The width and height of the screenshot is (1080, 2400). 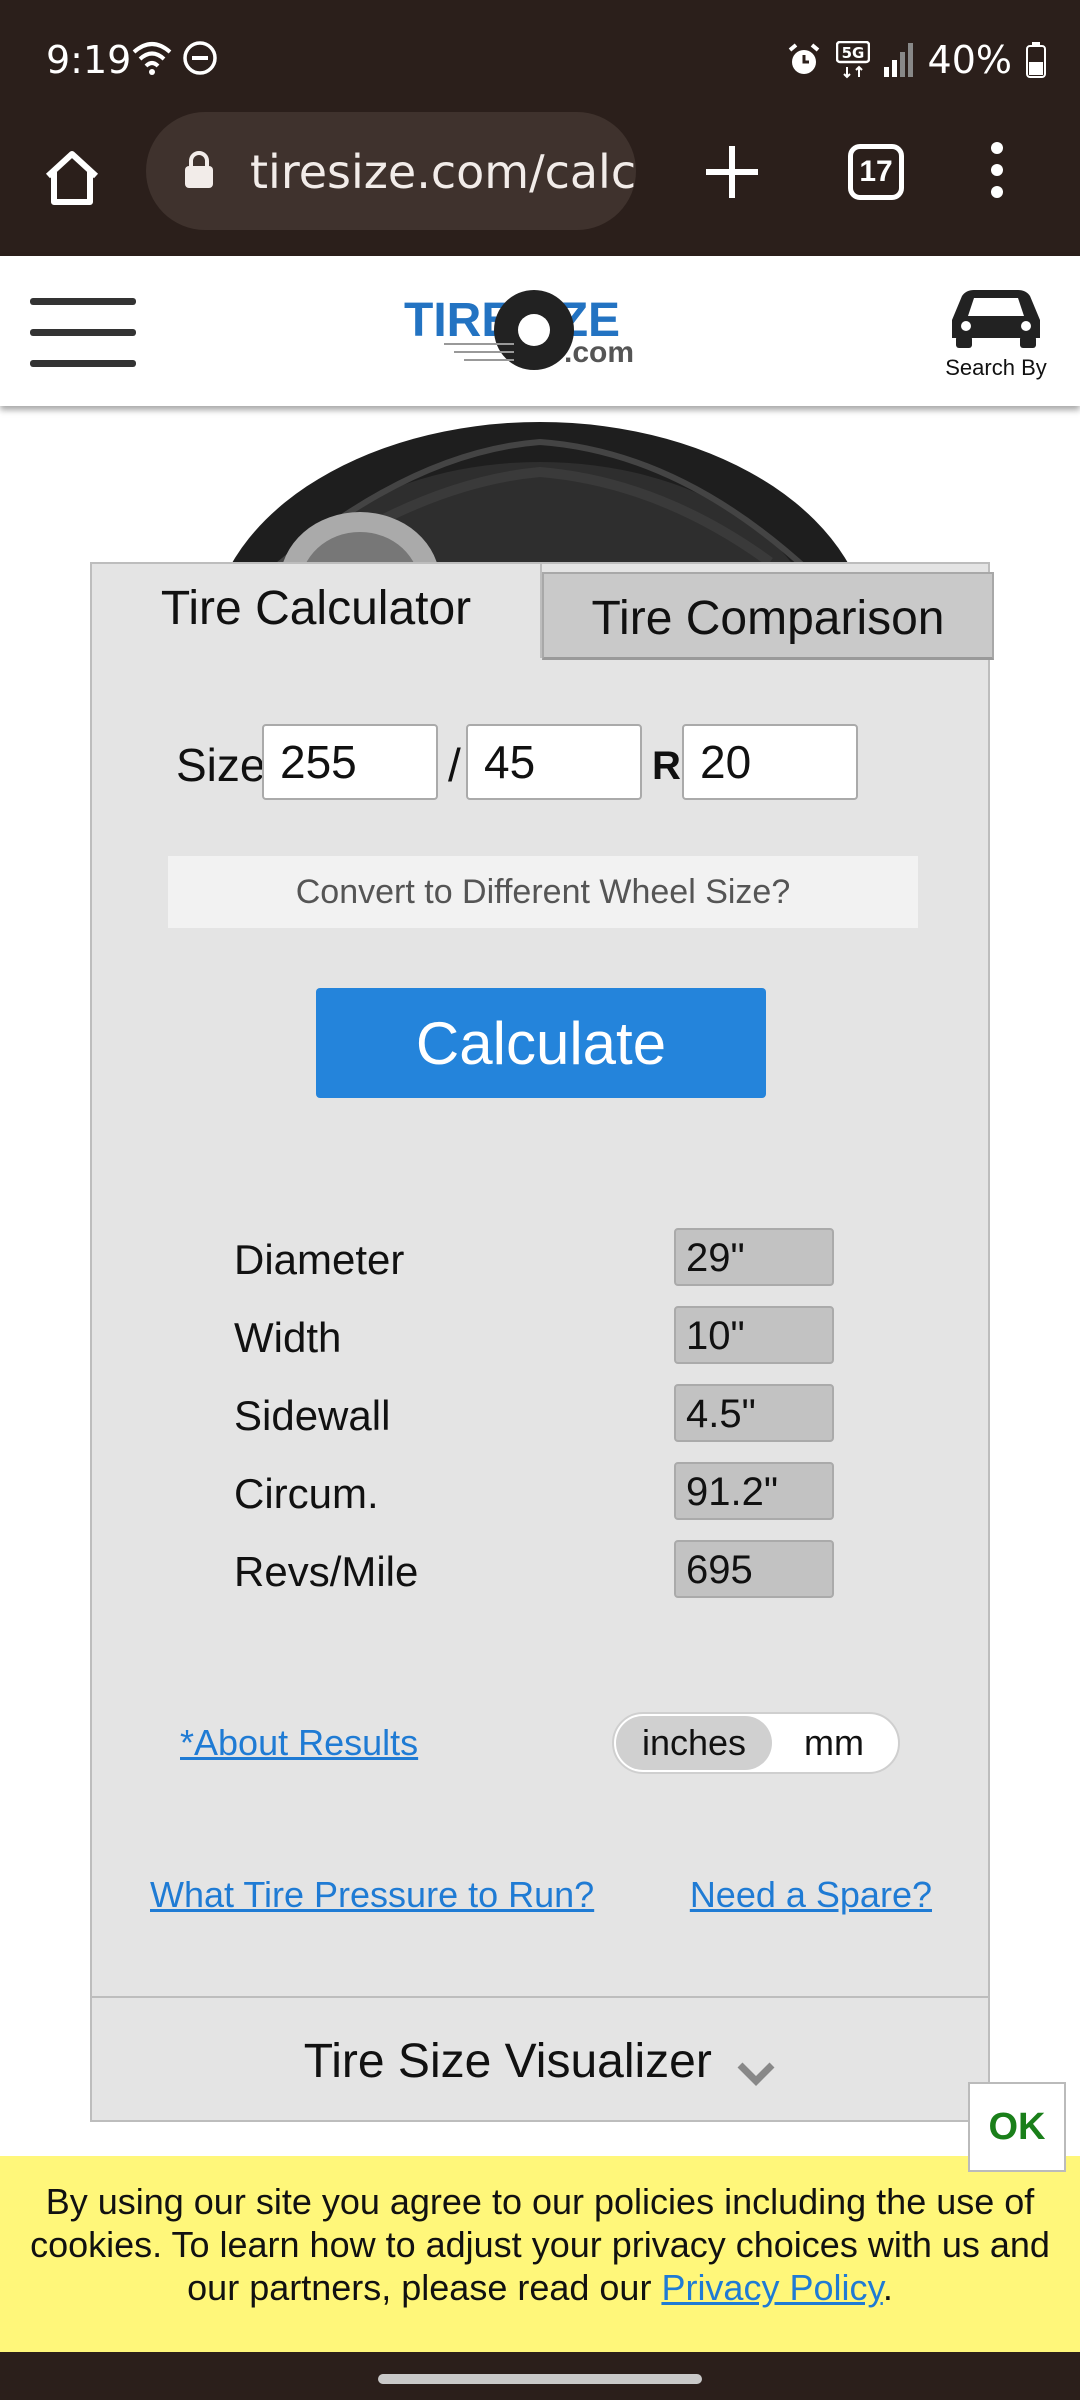 I want to click on unit-toggle: inches mm, so click(x=756, y=1743).